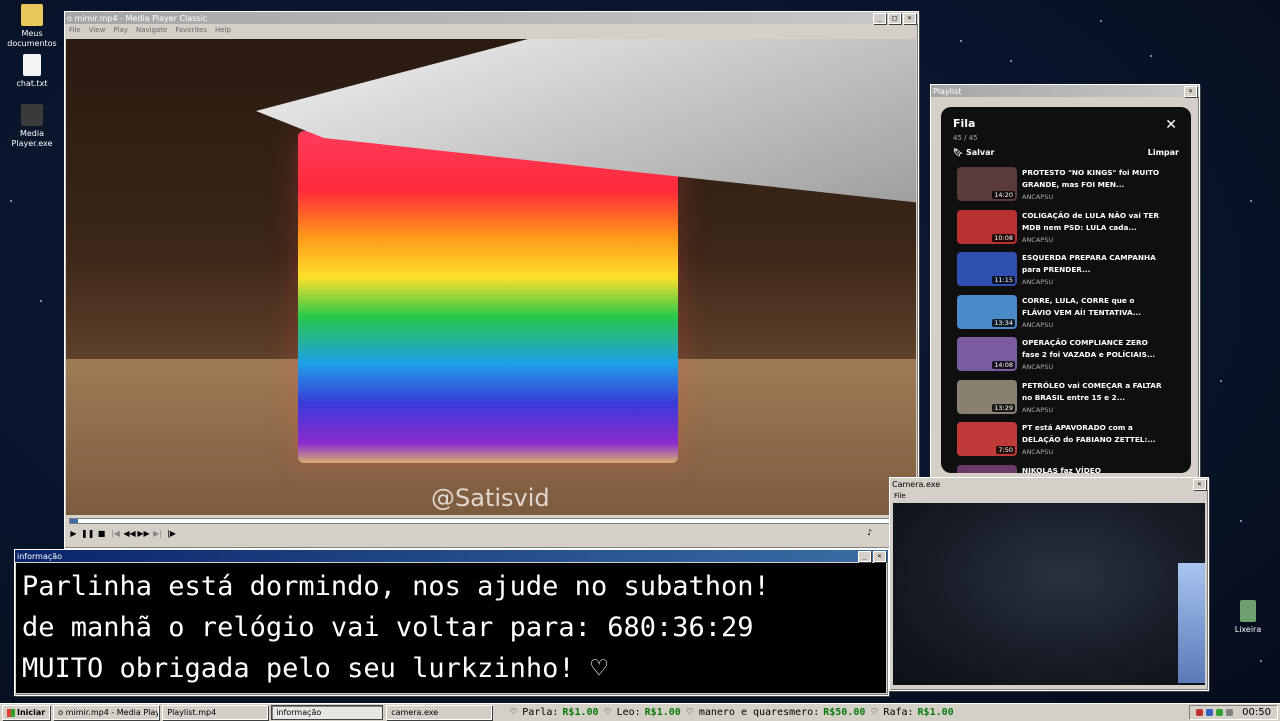 This screenshot has height=721, width=1280. Describe the element at coordinates (215, 712) in the screenshot. I see `taskbar-task-playlist: Playlist.mp4` at that location.